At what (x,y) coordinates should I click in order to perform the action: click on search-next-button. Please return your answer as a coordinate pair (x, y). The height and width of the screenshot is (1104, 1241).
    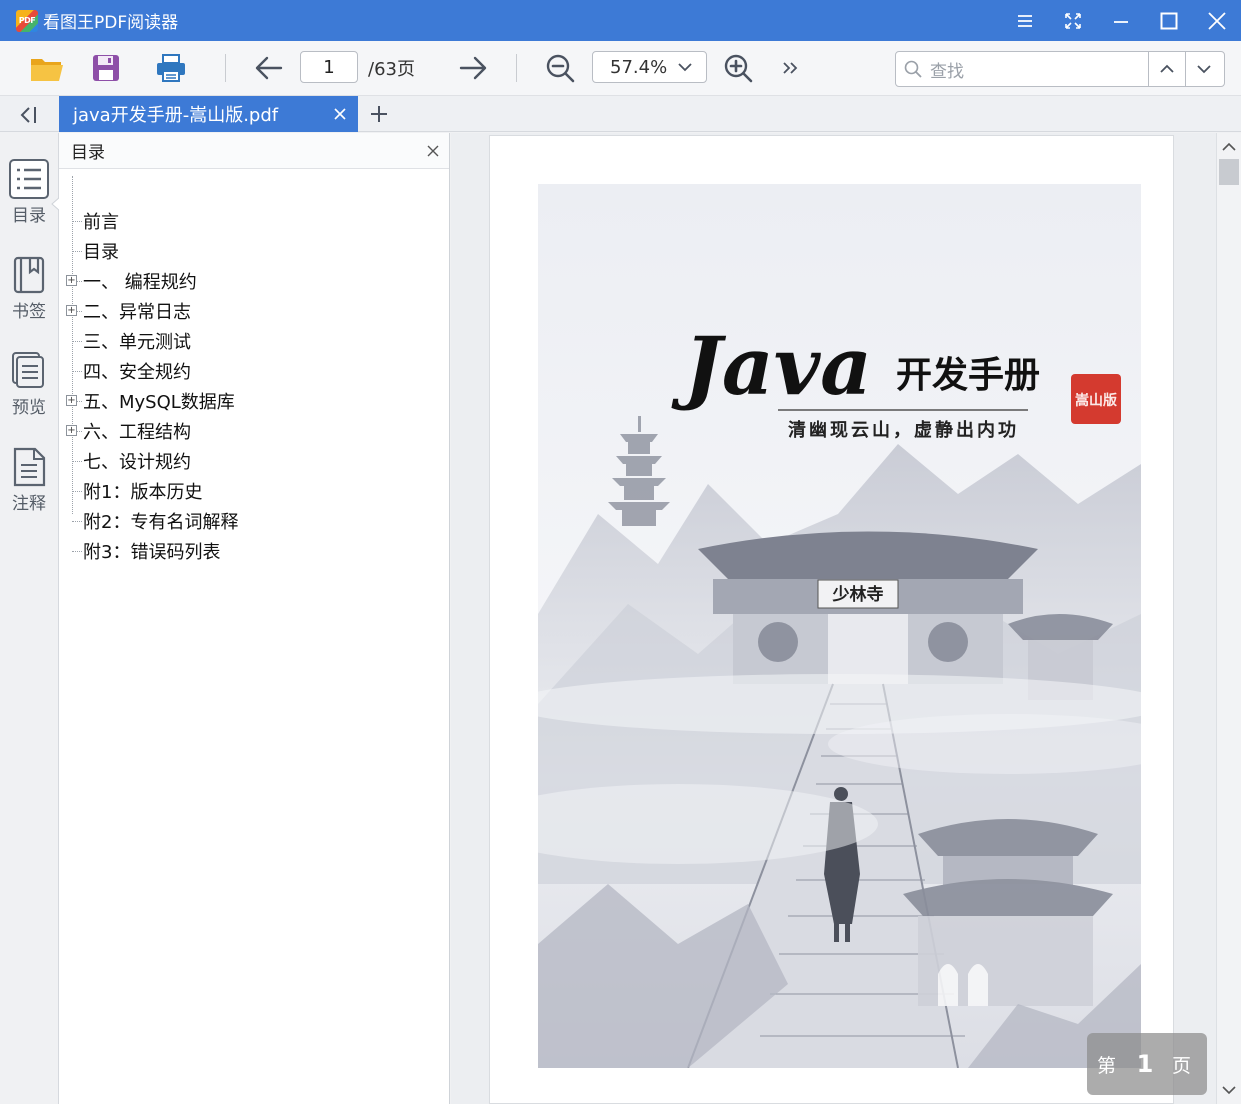
    Looking at the image, I should click on (1203, 69).